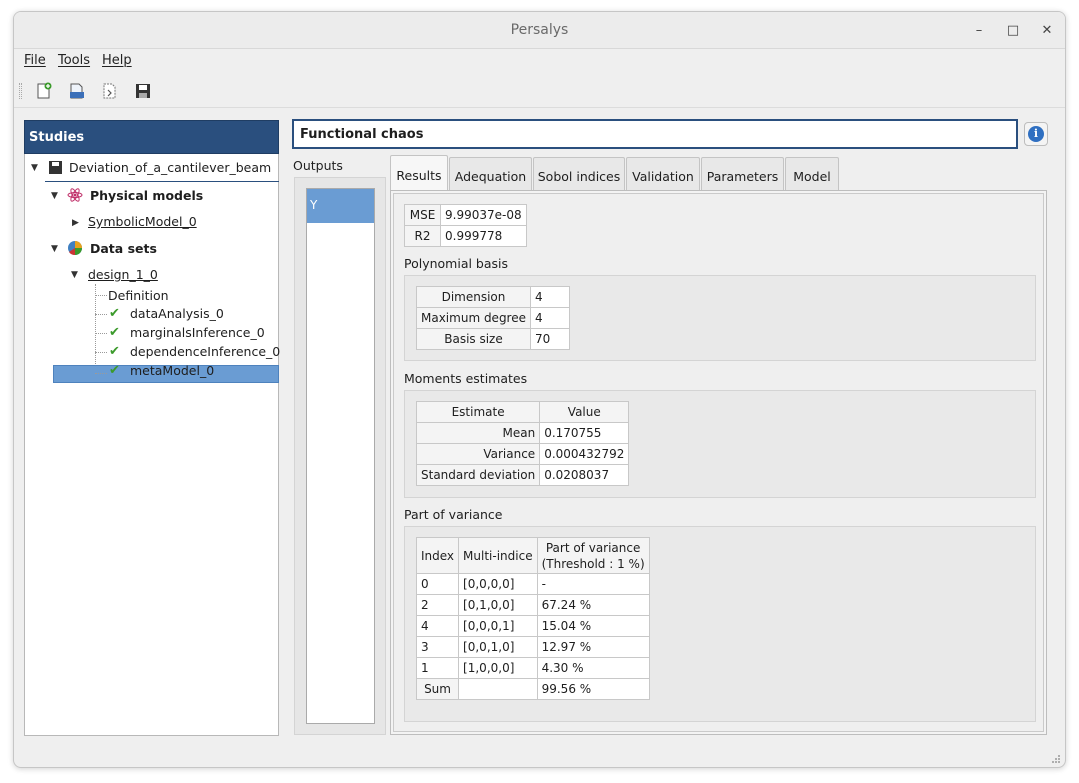 The height and width of the screenshot is (783, 1079). I want to click on table-row: Sum 99.56 %, so click(532, 689).